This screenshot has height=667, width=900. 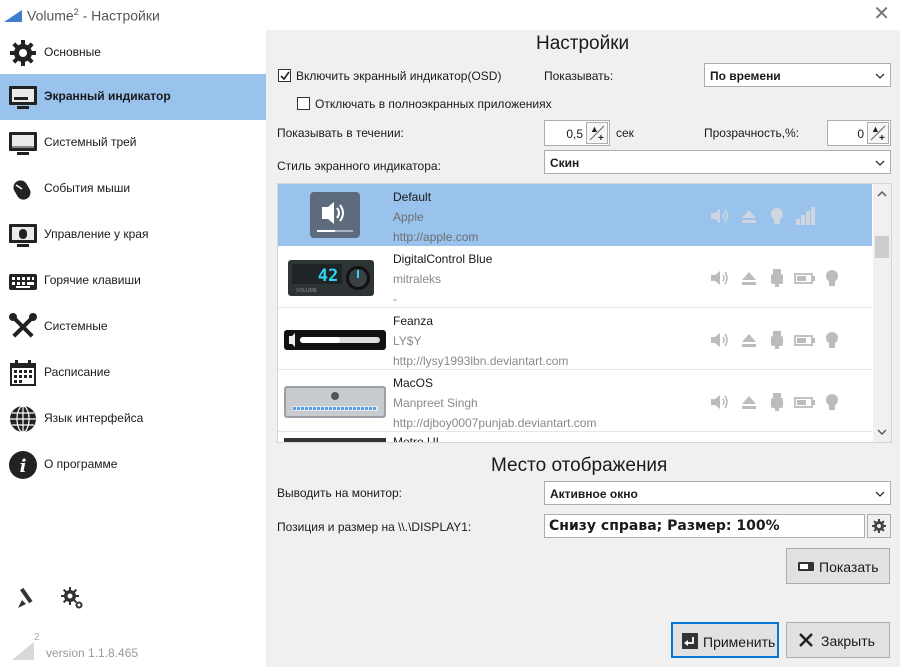 What do you see at coordinates (303, 103) in the screenshot?
I see `fullscreen-disable-checkbox` at bounding box center [303, 103].